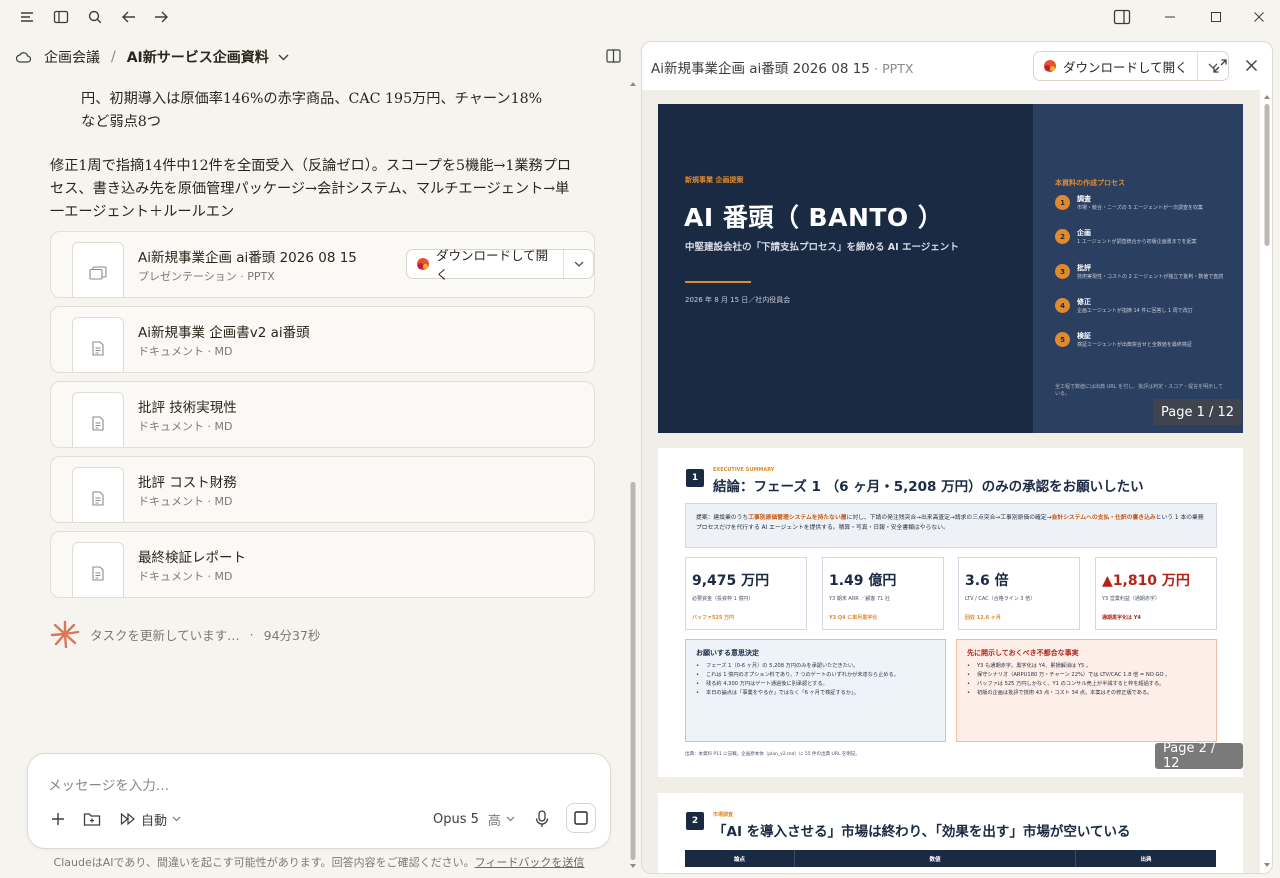 Image resolution: width=1280 pixels, height=878 pixels. I want to click on file-title: 批評 コスト財務, so click(187, 483).